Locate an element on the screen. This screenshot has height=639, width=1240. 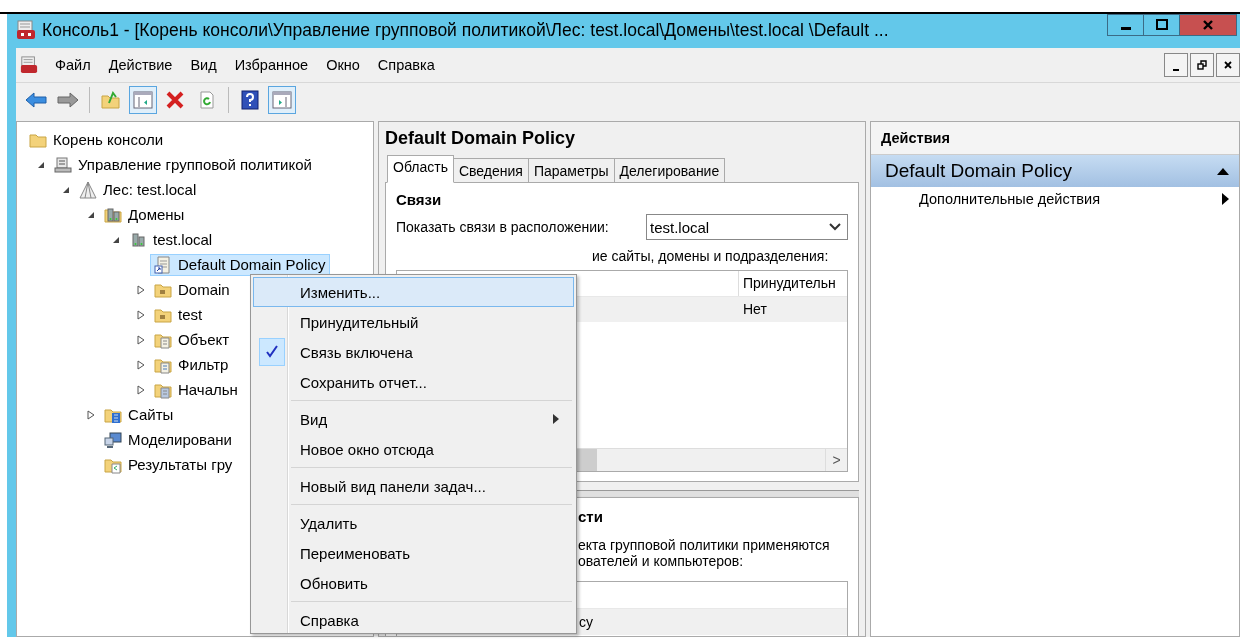
forward-arrow-icon is located at coordinates (68, 100).